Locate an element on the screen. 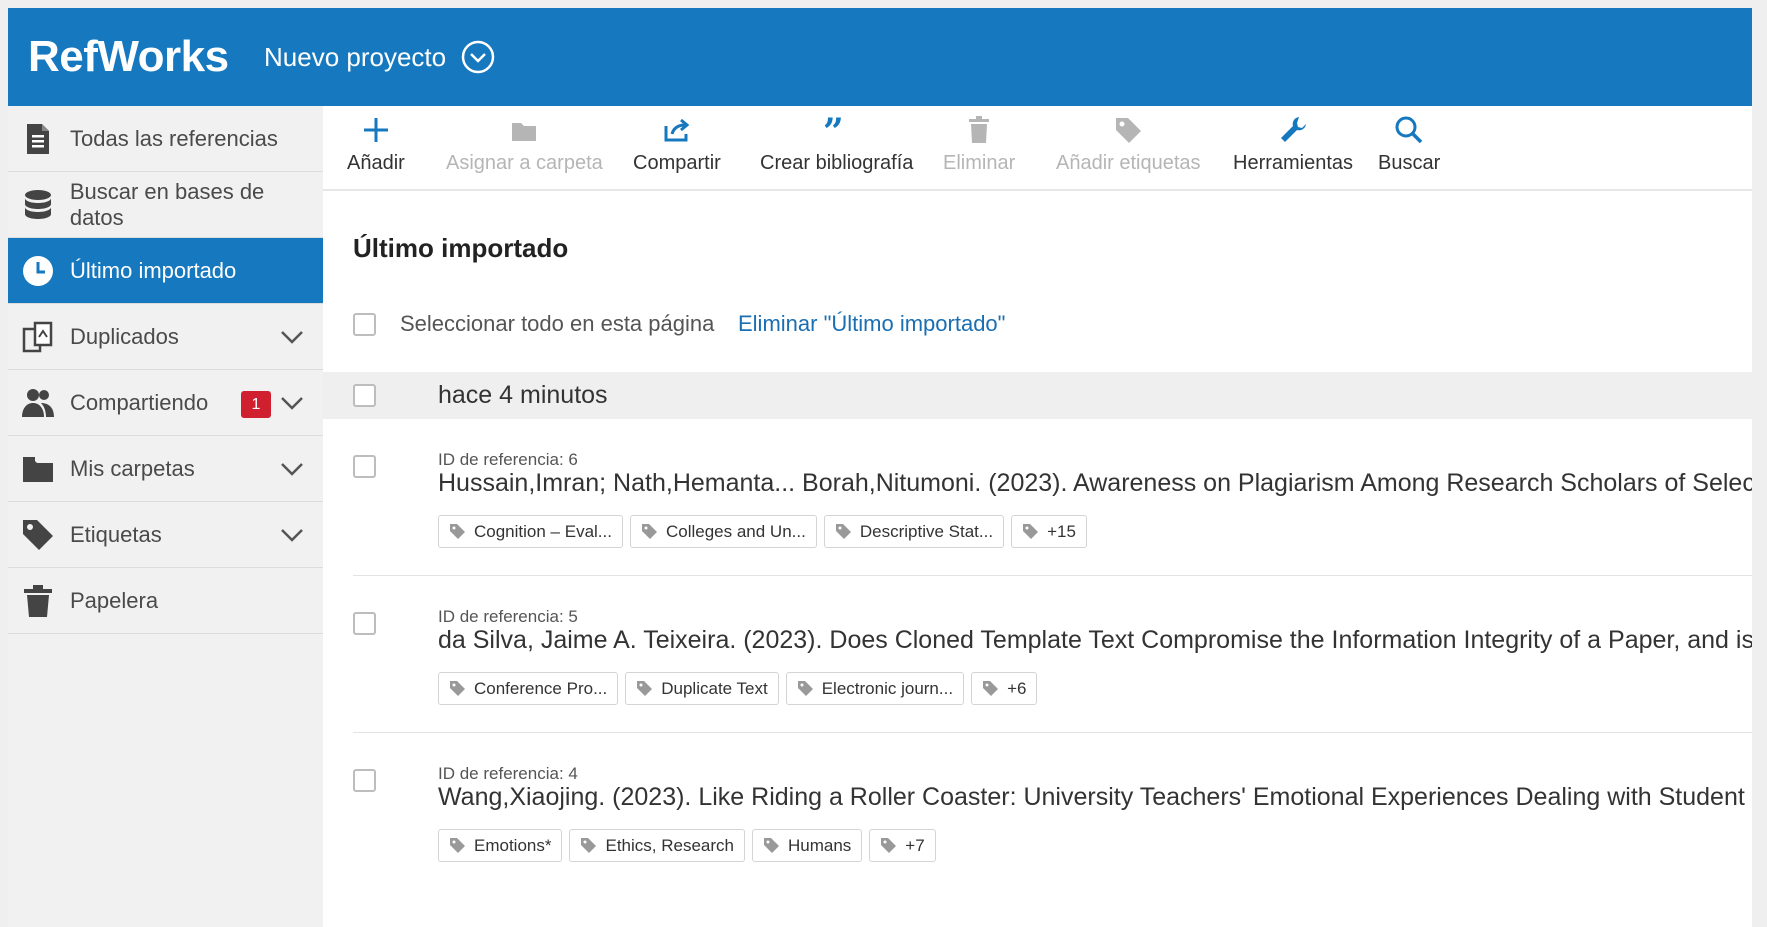  tag-chip: Emotions* is located at coordinates (500, 845).